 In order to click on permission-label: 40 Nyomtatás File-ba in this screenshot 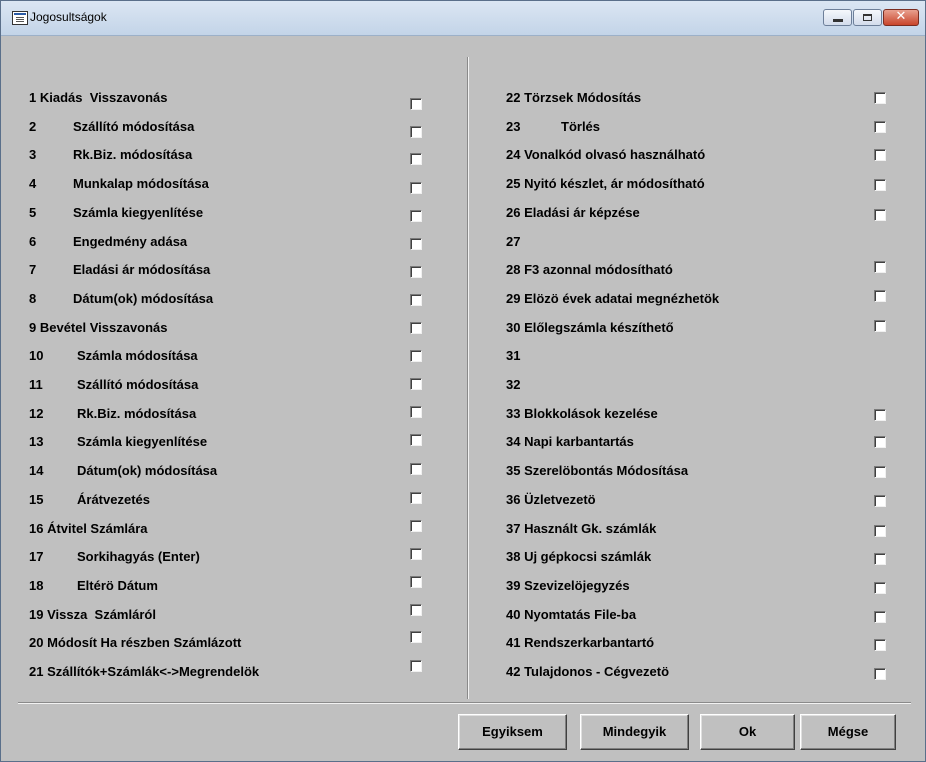, I will do `click(571, 614)`.